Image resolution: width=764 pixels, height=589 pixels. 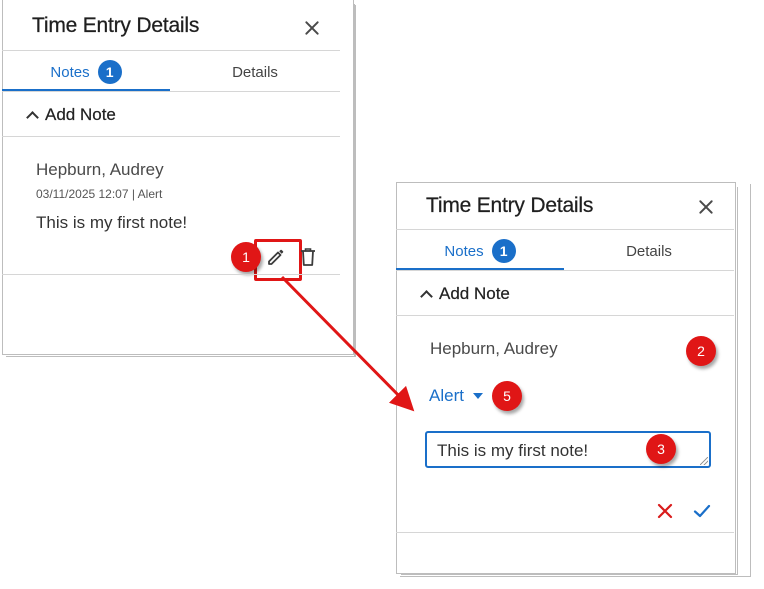 What do you see at coordinates (99, 194) in the screenshot?
I see `note-meta: 03/11/2025 12:07 | Alert` at bounding box center [99, 194].